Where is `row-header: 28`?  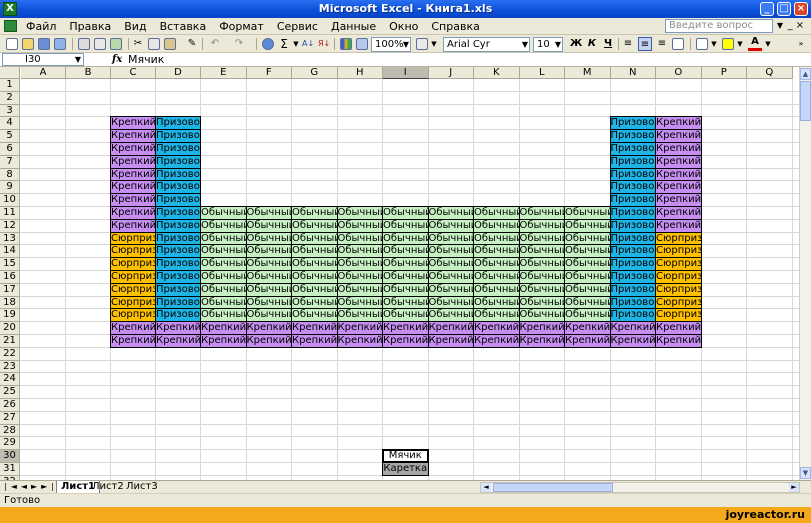 row-header: 28 is located at coordinates (10, 431).